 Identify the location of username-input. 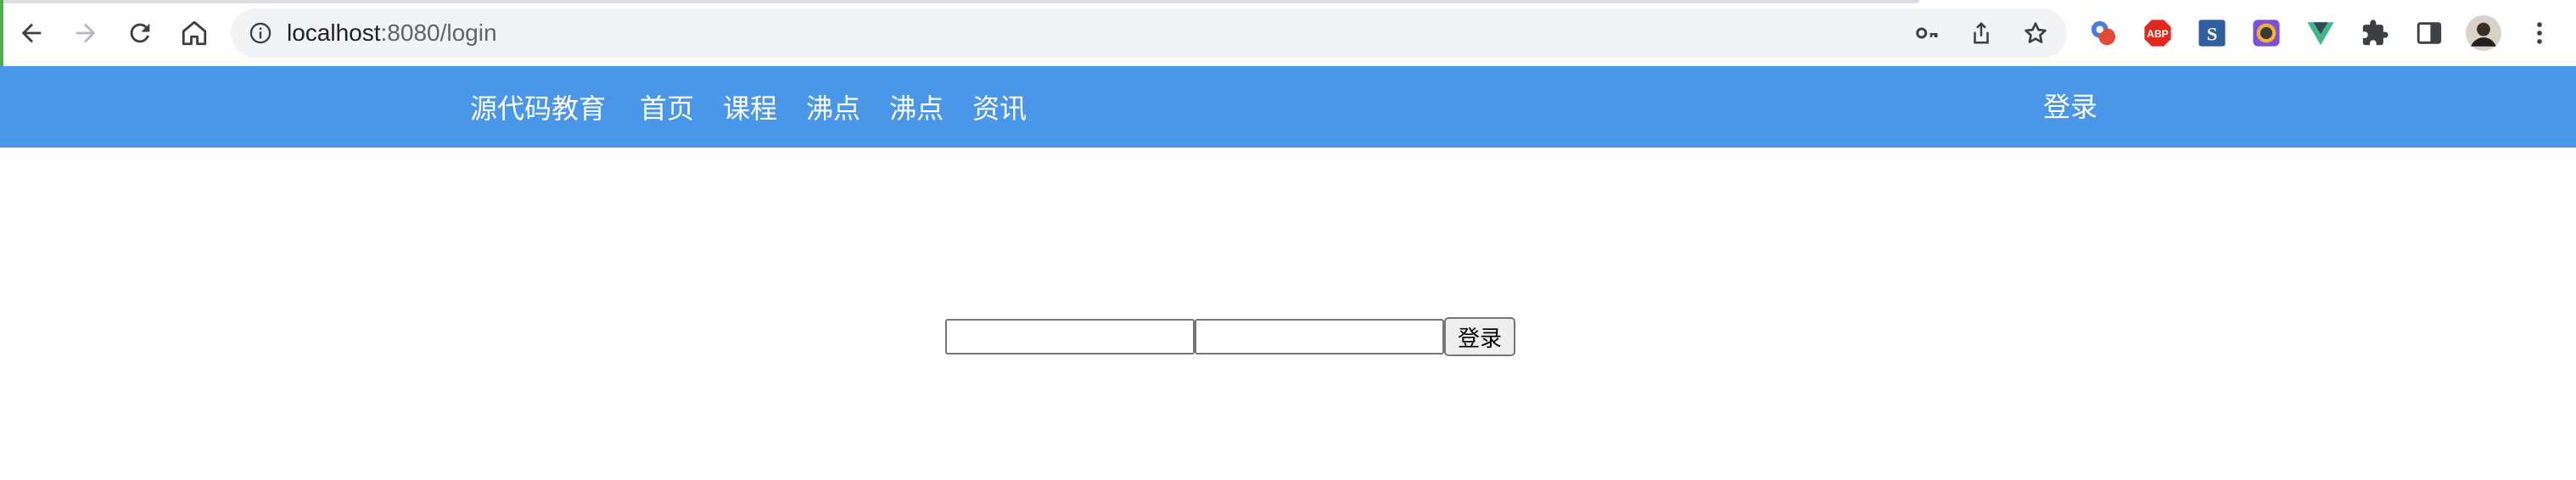
(1070, 336).